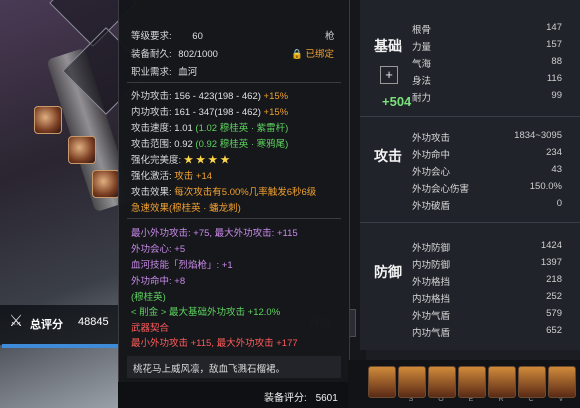  Describe the element at coordinates (297, 54) in the screenshot. I see `lock-icon: 🔒` at that location.